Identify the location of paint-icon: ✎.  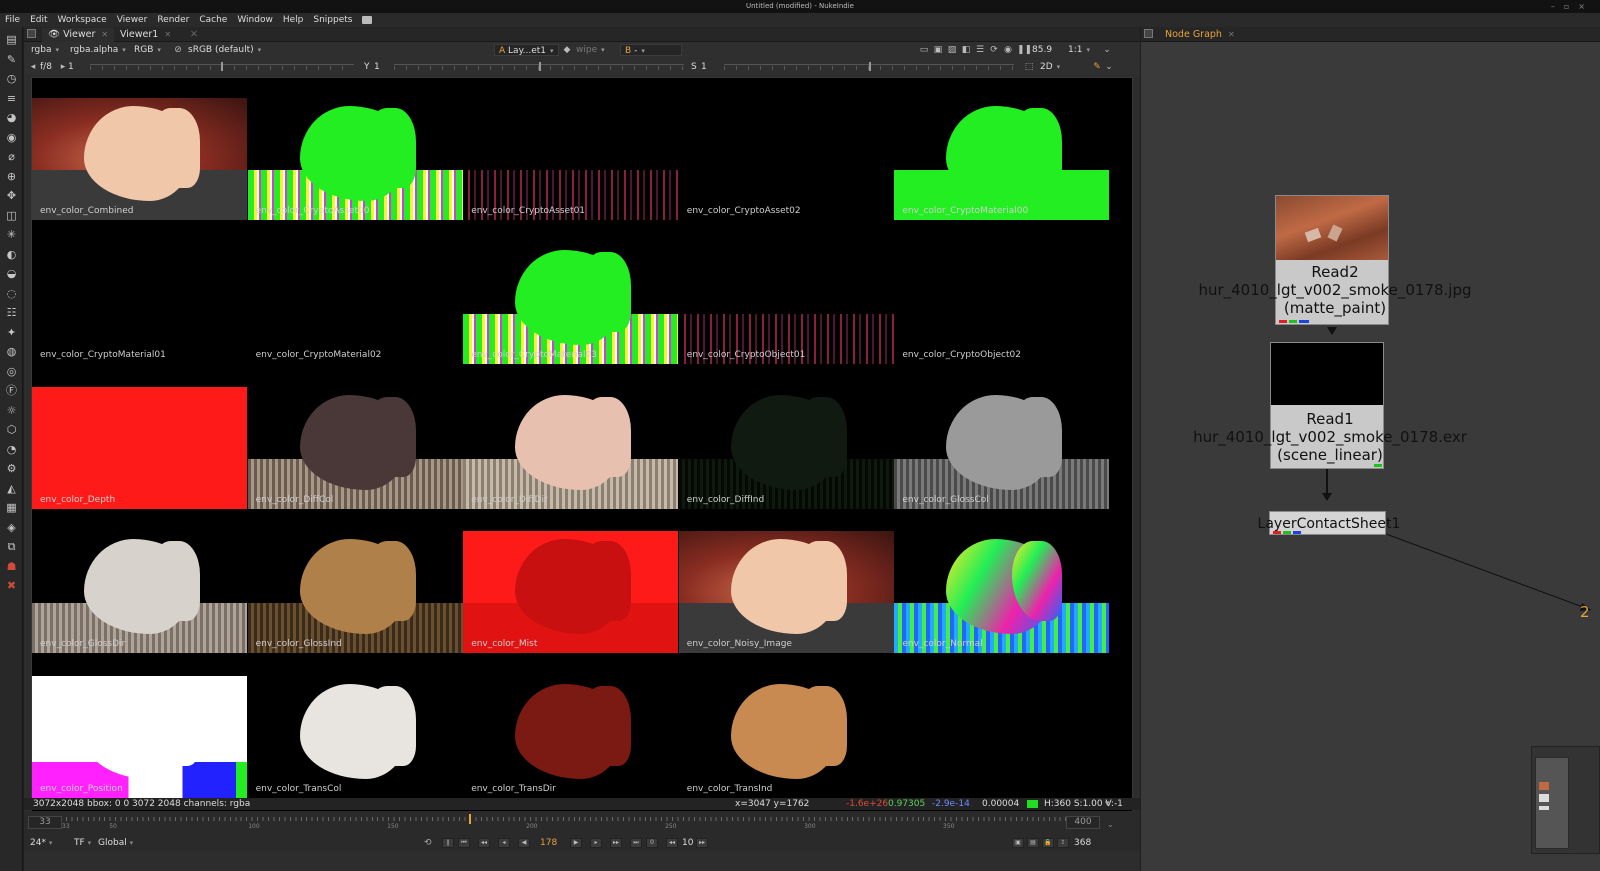
(1097, 67).